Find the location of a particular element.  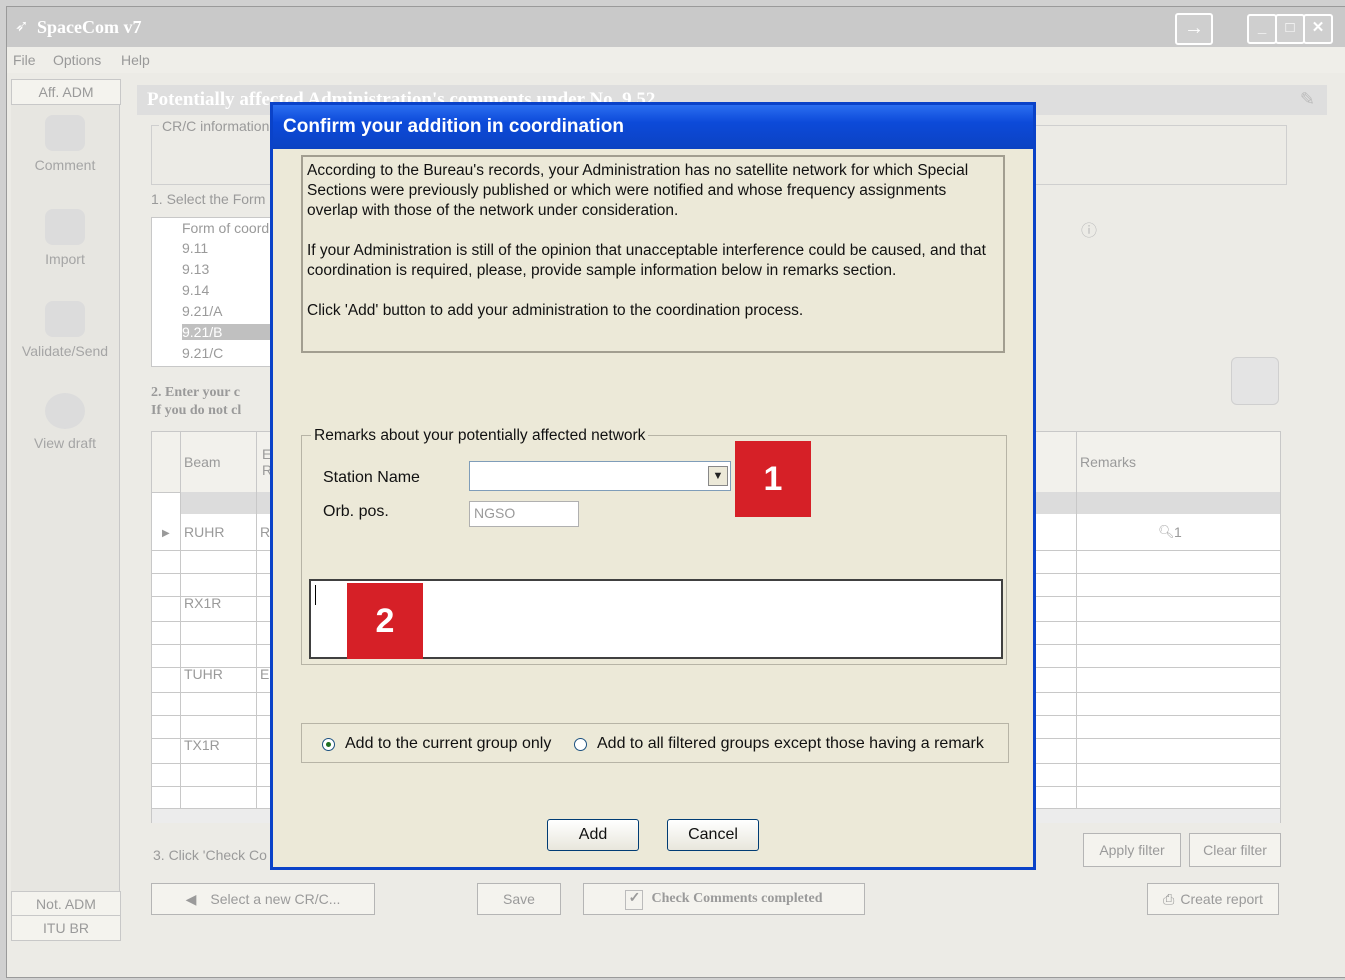

form-item-selected: 9.21/B is located at coordinates (227, 332).